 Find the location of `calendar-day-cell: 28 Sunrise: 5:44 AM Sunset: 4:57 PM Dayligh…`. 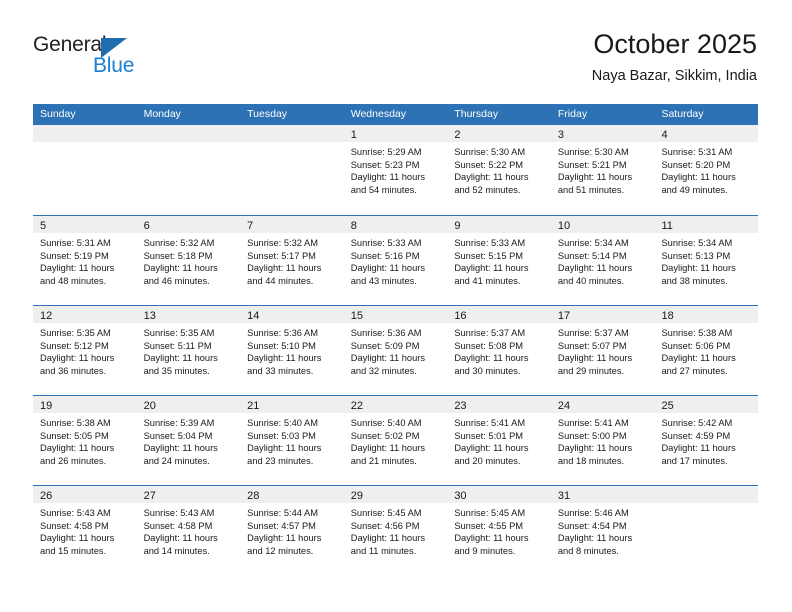

calendar-day-cell: 28 Sunrise: 5:44 AM Sunset: 4:57 PM Dayligh… is located at coordinates (292, 530).